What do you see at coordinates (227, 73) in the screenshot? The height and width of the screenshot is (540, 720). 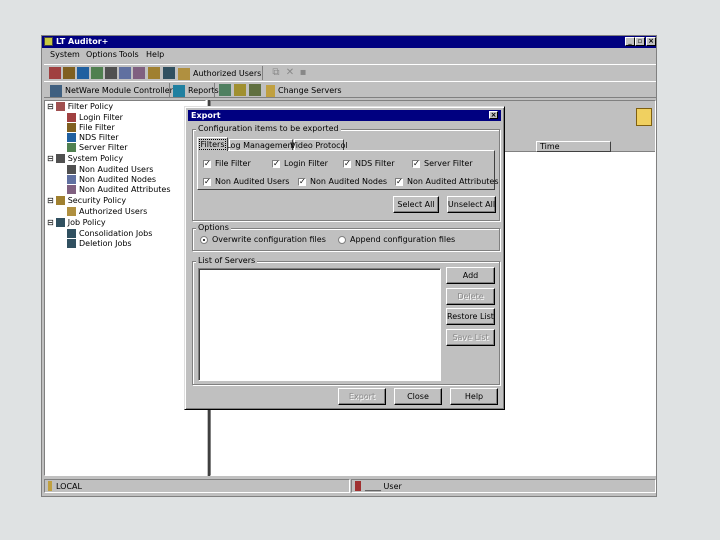 I see `authorized-users-label: Authorized Users` at bounding box center [227, 73].